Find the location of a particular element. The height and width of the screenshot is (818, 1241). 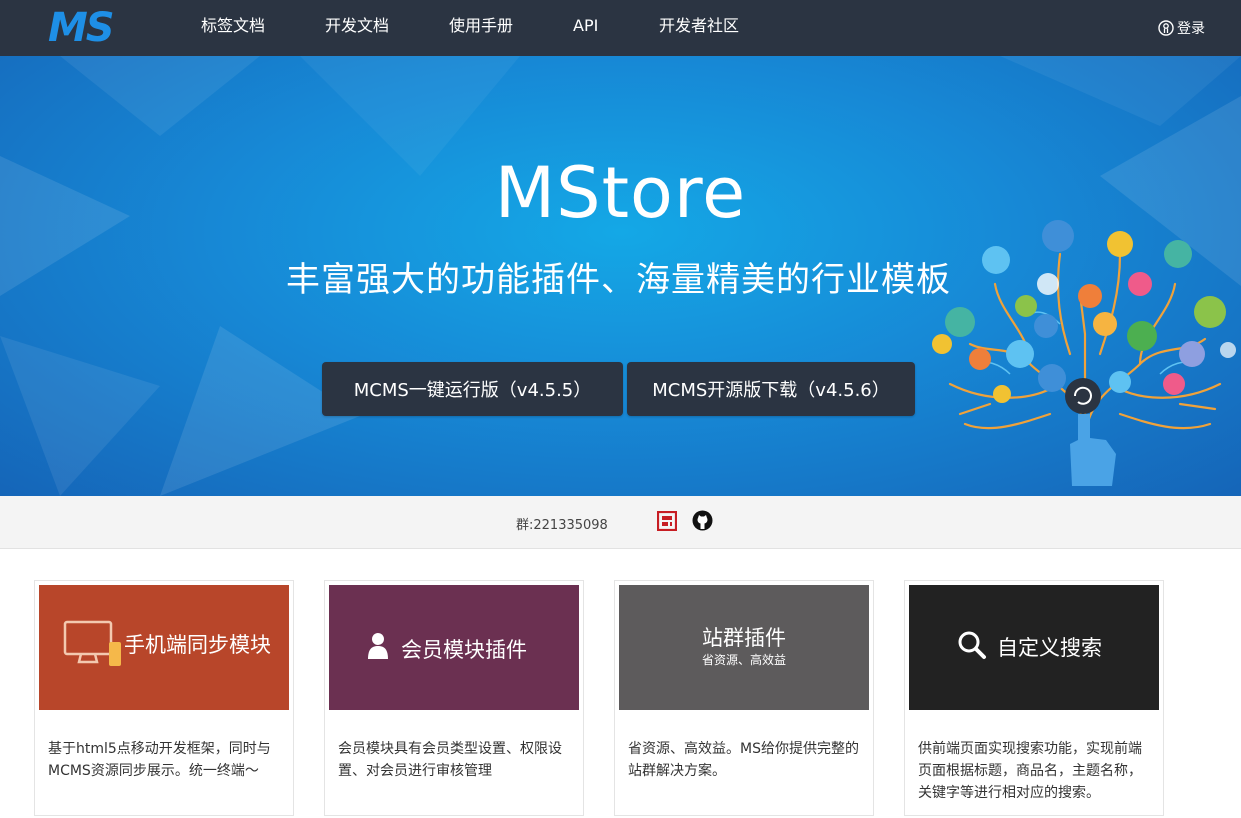

plugin-card-member: 会员模块插件 会员模块具有会员类型设置、权限设置、对会员进行审核管理 is located at coordinates (454, 698).